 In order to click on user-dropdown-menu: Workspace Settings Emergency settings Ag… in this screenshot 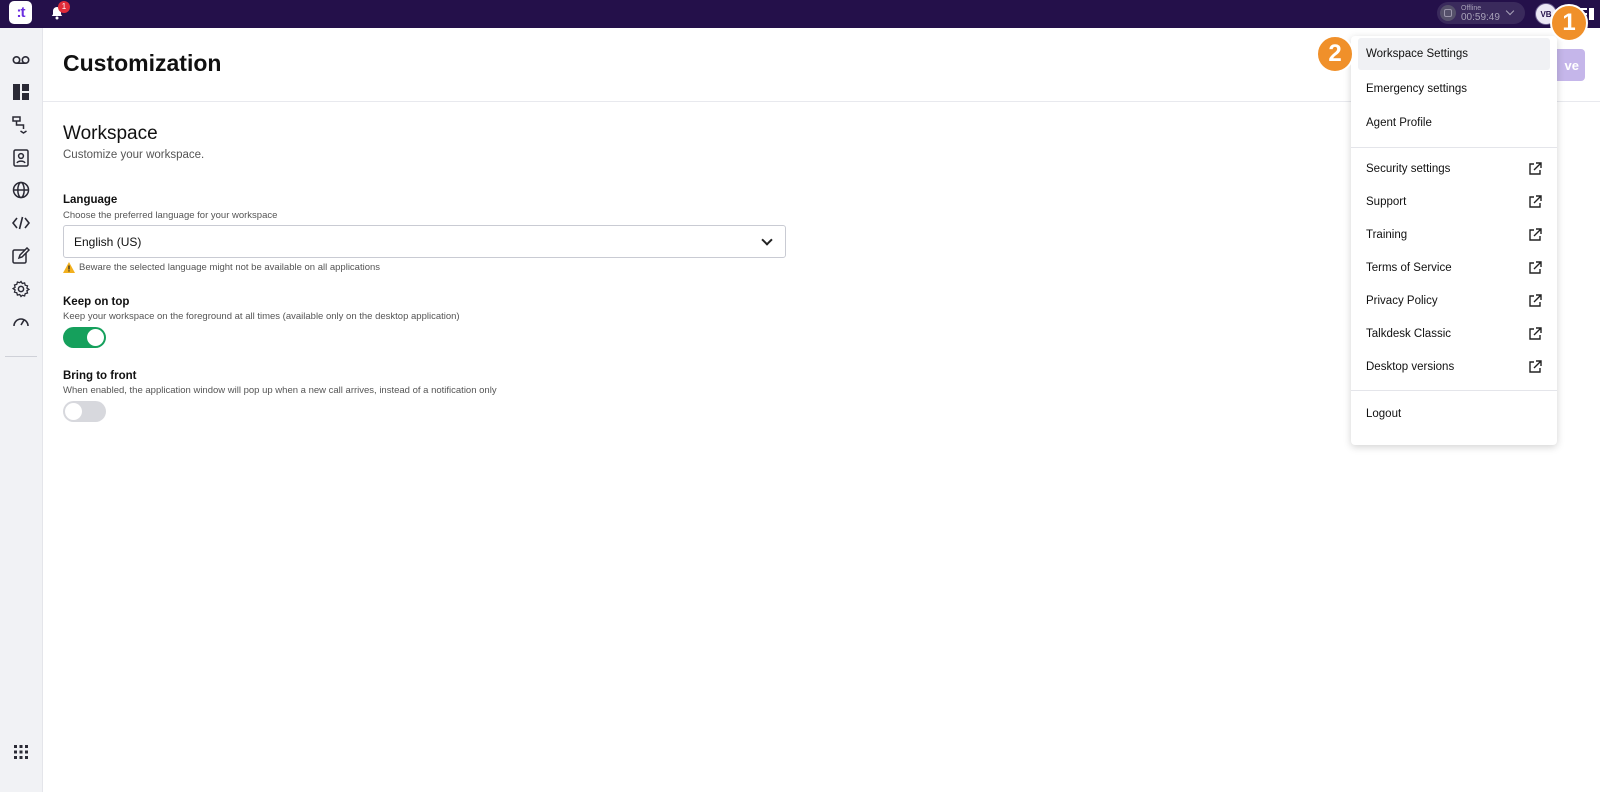, I will do `click(1454, 240)`.